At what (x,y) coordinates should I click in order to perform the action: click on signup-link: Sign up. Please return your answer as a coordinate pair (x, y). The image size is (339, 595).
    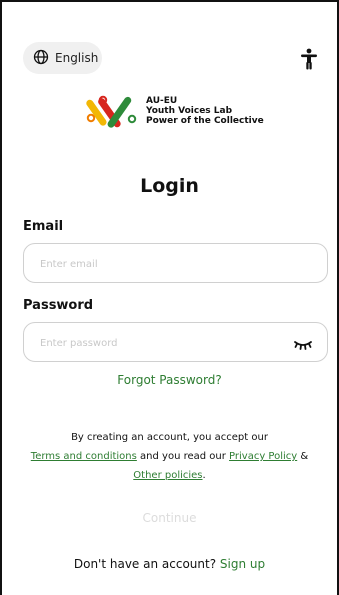
    Looking at the image, I should click on (242, 564).